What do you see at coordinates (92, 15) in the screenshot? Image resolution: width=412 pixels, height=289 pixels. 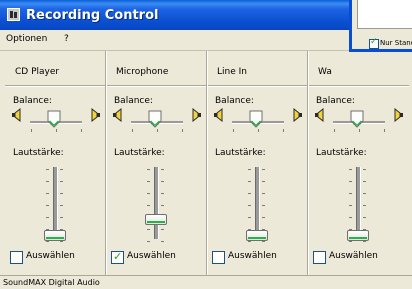 I see `window-title: Recording Control` at bounding box center [92, 15].